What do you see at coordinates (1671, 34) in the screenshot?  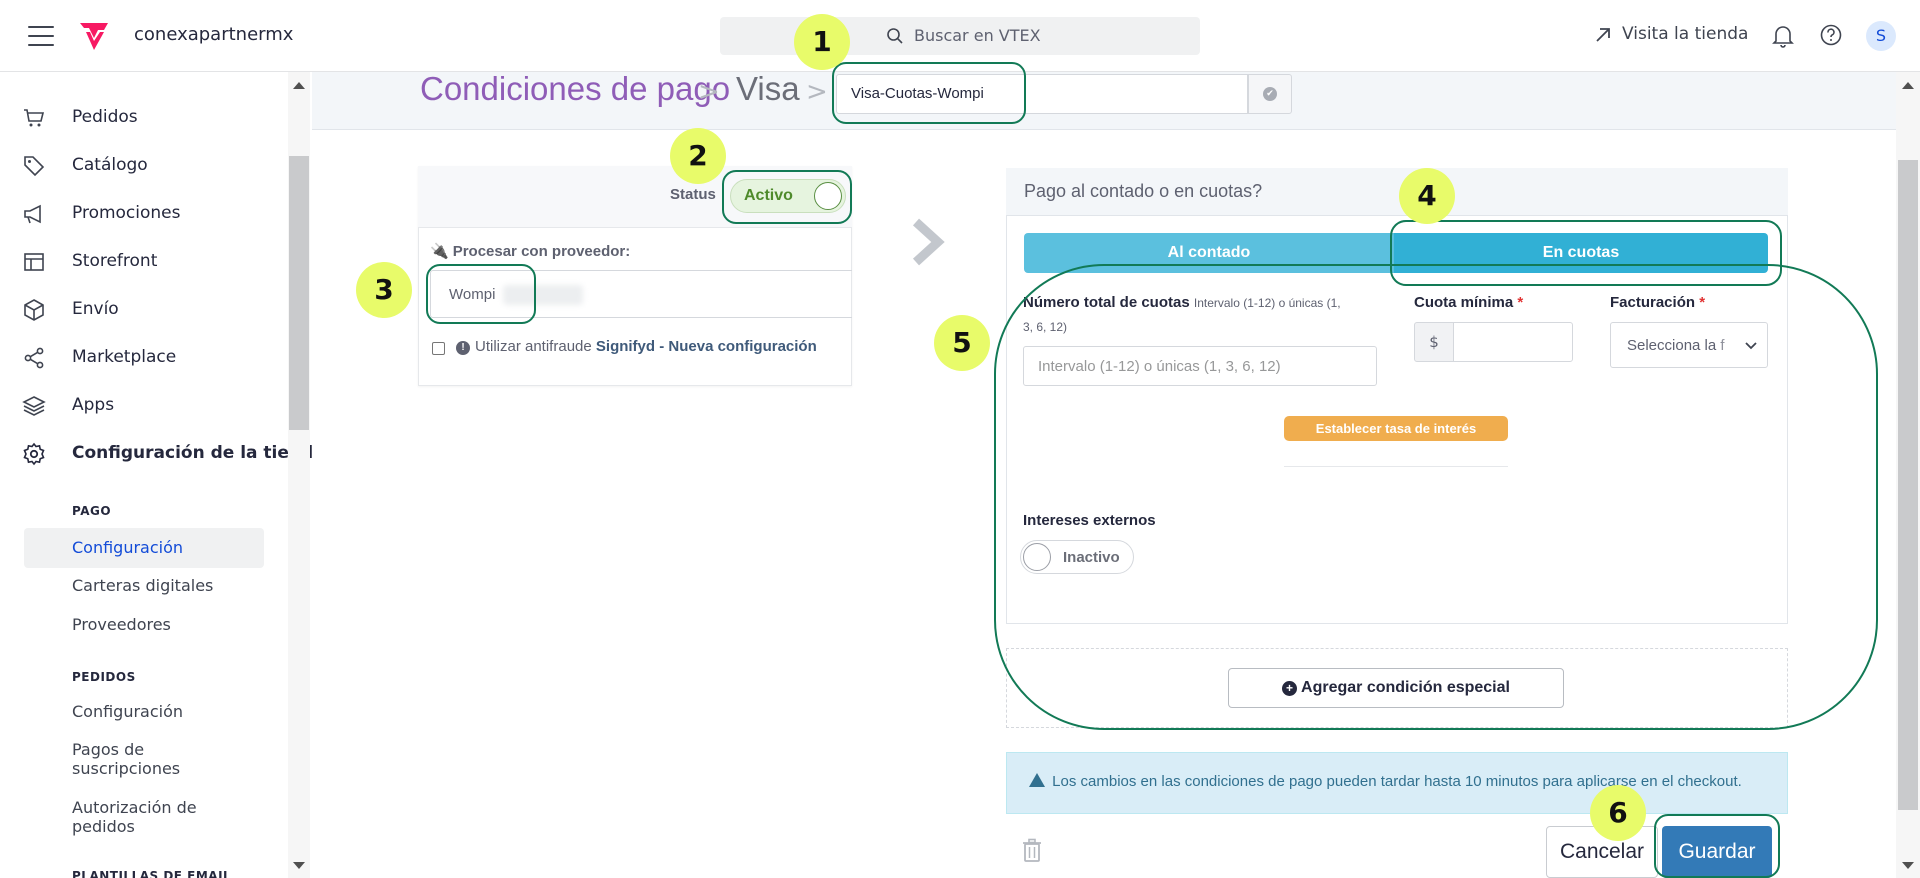 I see `visit-store-link: Visita la tienda` at bounding box center [1671, 34].